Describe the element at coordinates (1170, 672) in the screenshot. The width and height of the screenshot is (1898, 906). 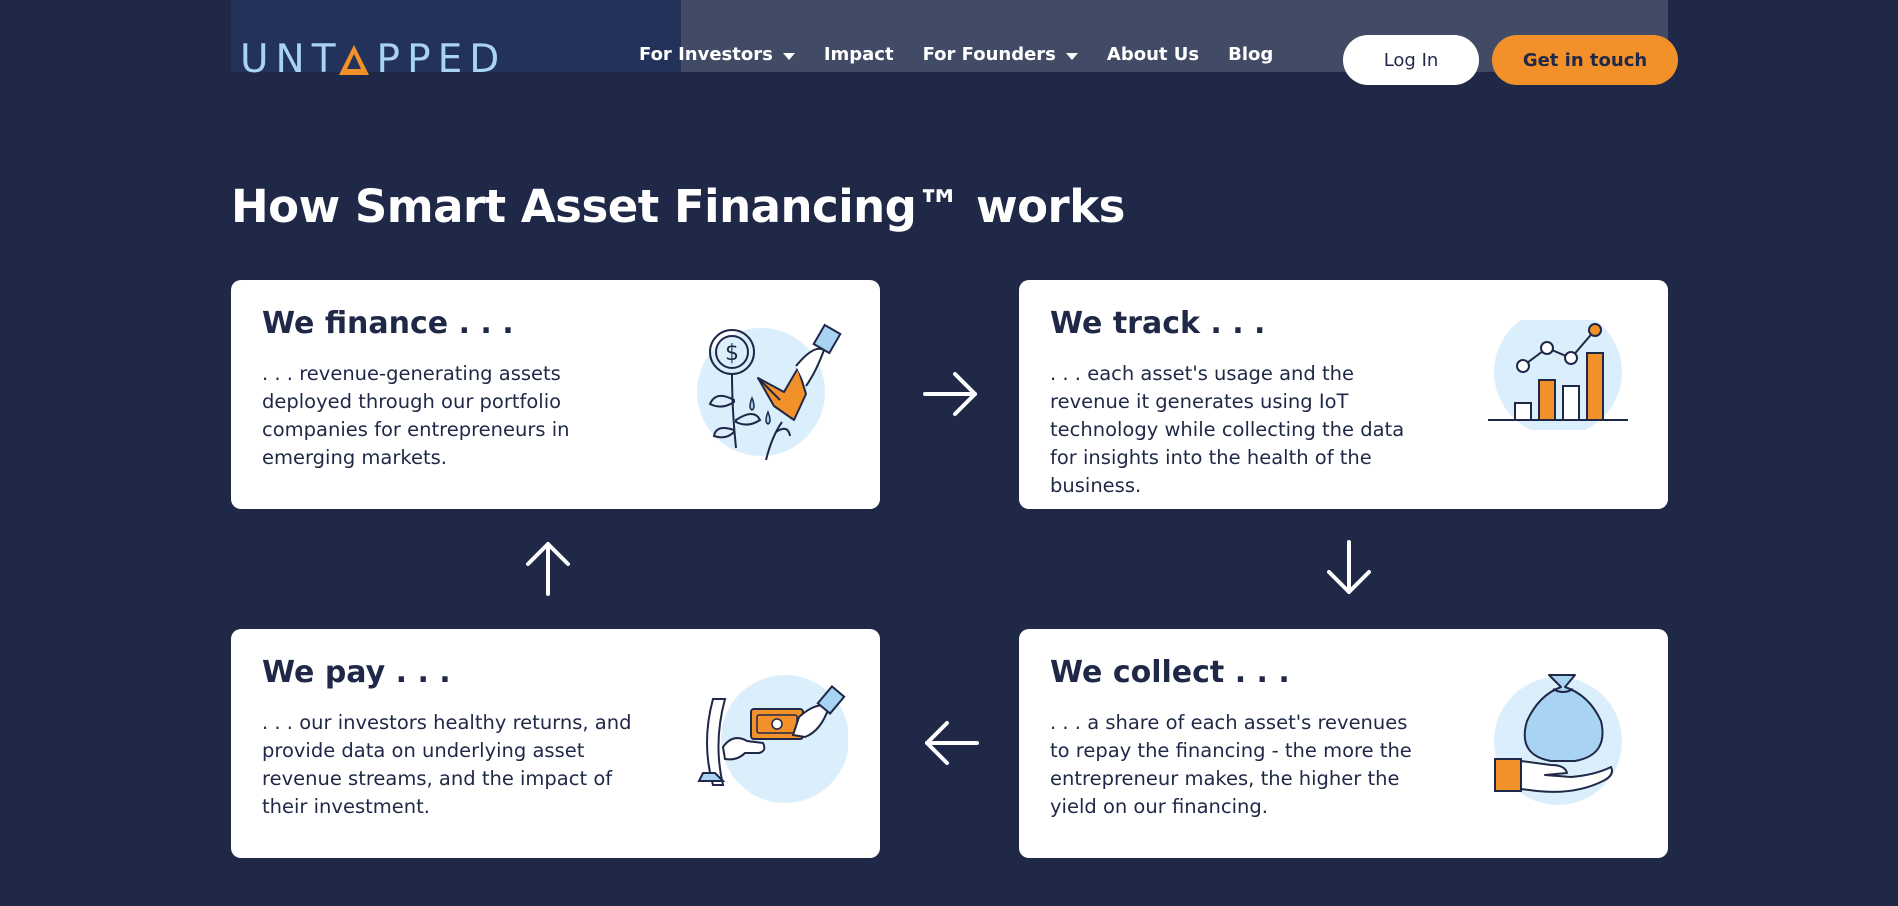
I see `card-heading: We collect . . .` at that location.